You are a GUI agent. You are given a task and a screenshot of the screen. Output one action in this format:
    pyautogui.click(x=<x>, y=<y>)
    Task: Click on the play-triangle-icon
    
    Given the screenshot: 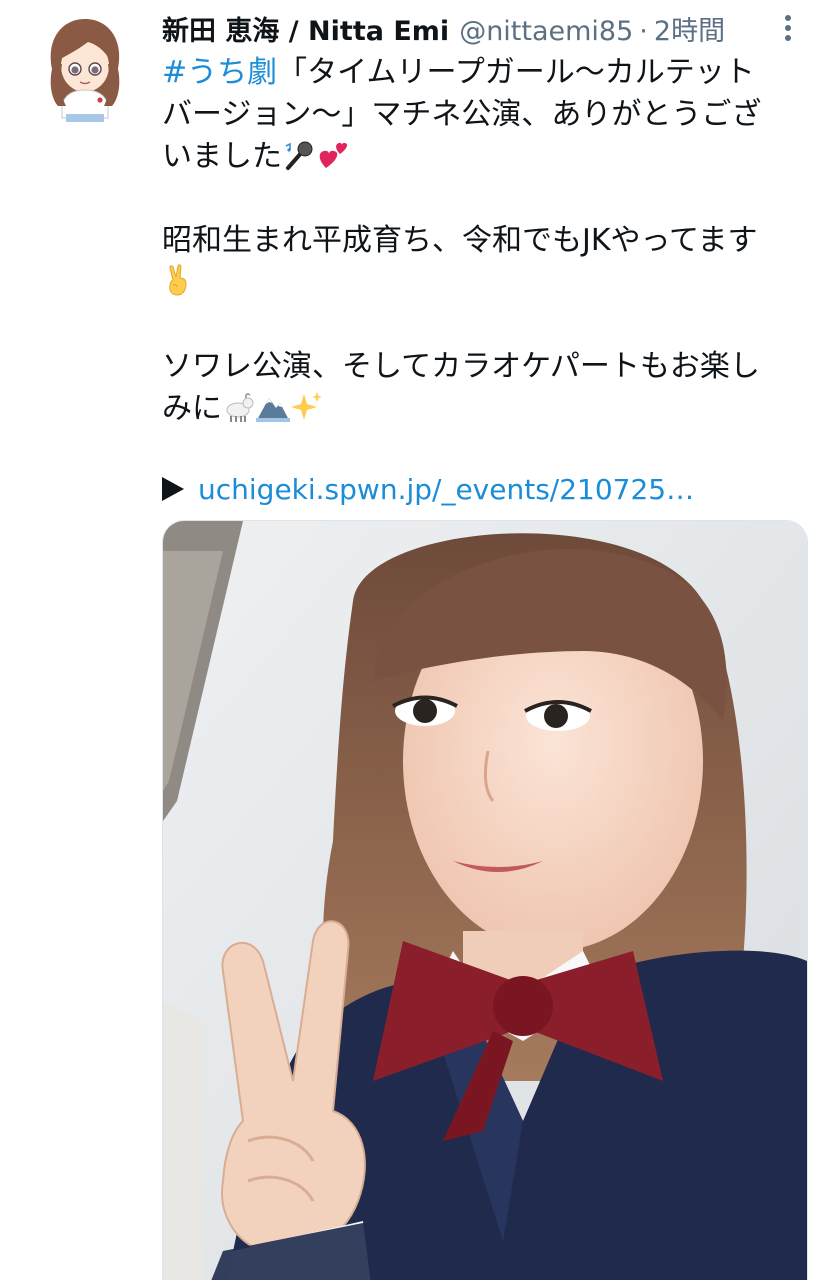 What is the action you would take?
    pyautogui.click(x=173, y=489)
    